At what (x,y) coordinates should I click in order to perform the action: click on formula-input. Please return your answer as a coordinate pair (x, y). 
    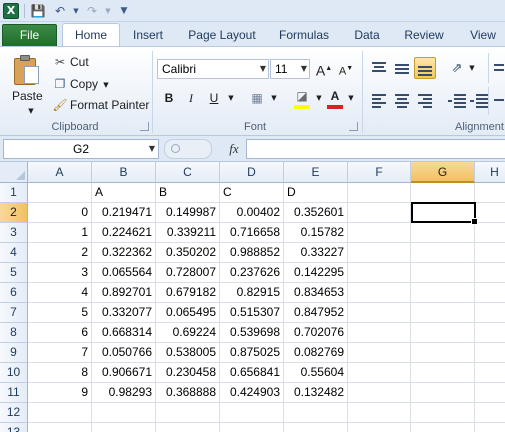
    Looking at the image, I should click on (375, 149).